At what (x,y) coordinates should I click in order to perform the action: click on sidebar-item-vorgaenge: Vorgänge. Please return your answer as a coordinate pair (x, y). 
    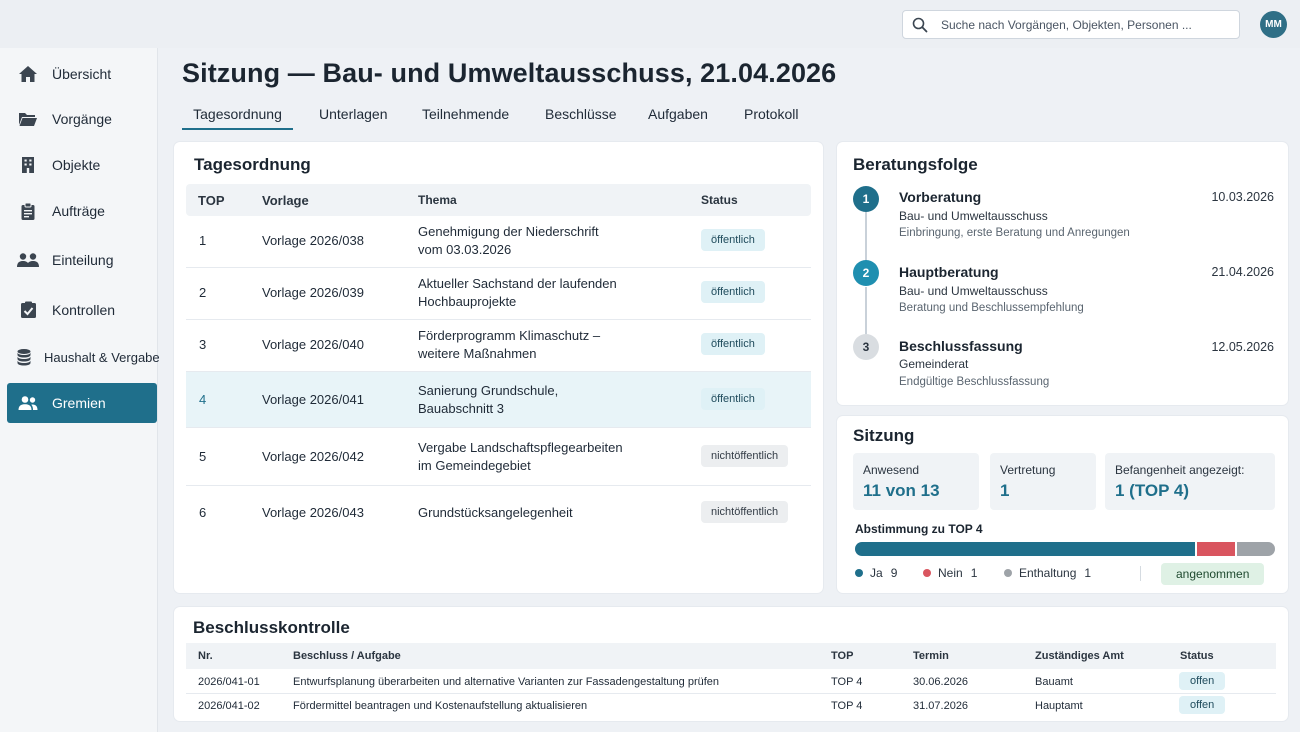
    Looking at the image, I should click on (82, 119).